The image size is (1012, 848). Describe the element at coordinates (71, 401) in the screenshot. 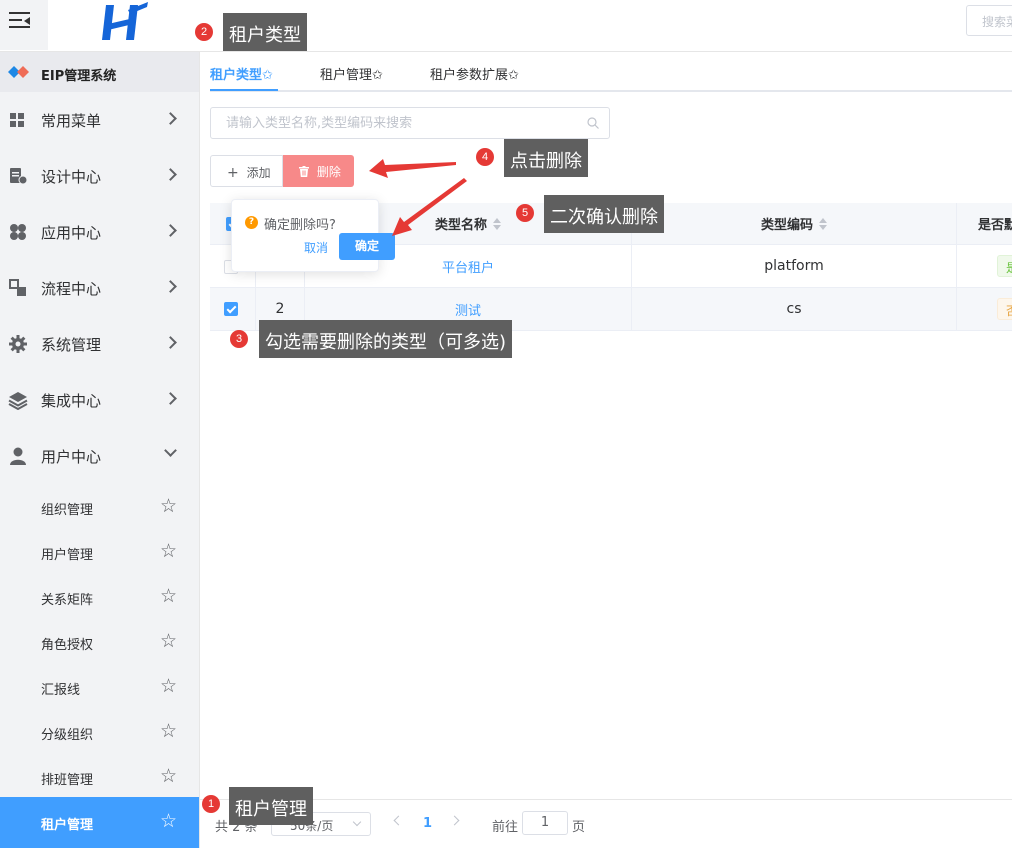

I see `menu-label: 集成中心` at that location.